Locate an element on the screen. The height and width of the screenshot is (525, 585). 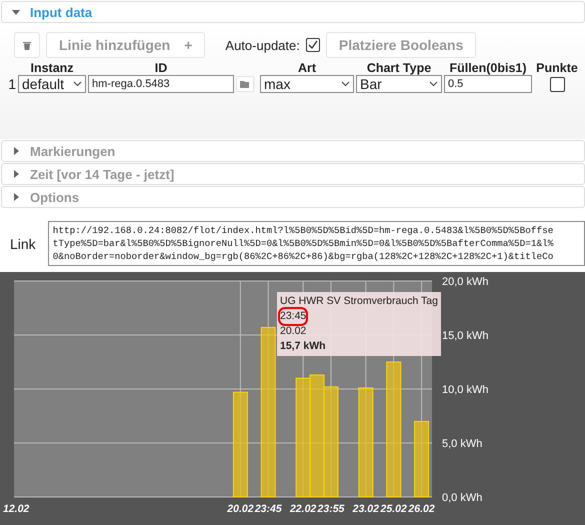
tooltip-text: 15,7 kWh is located at coordinates (303, 346).